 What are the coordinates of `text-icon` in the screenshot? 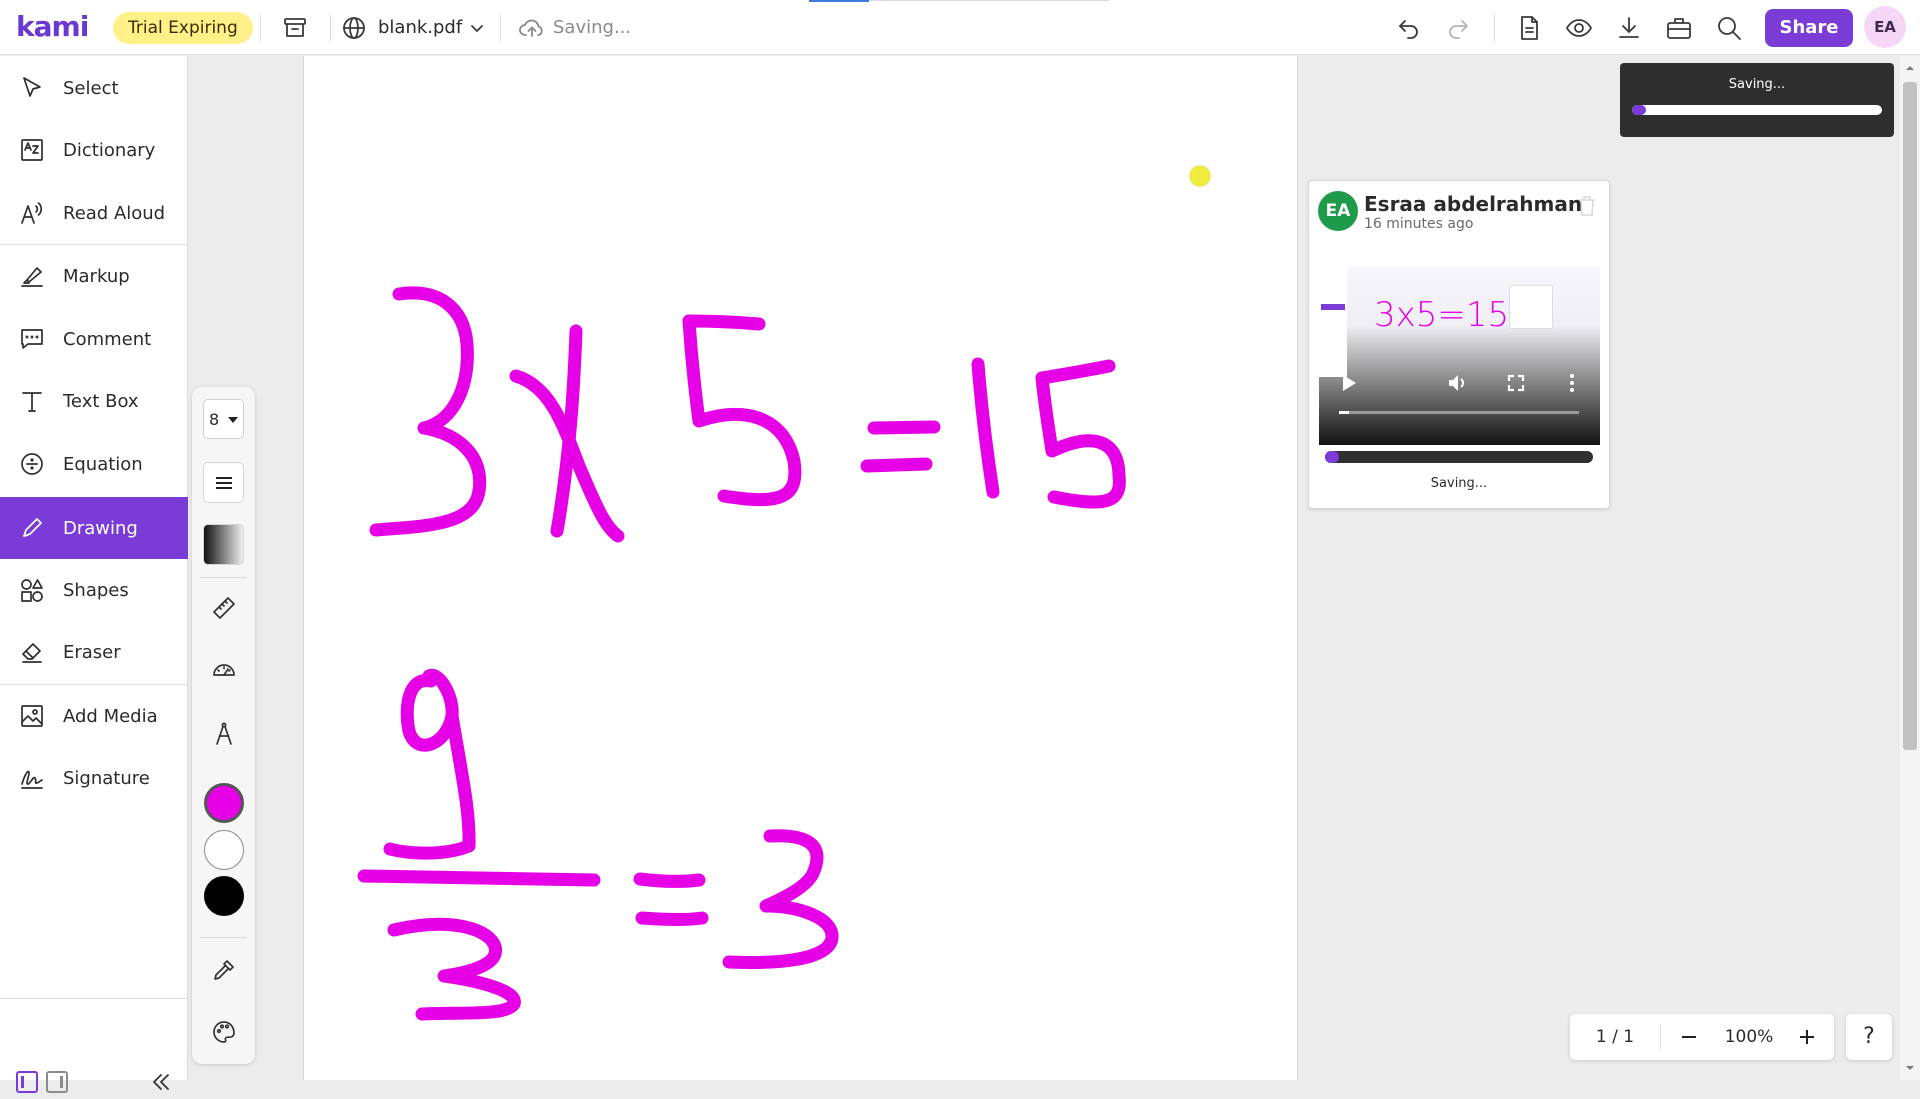 It's located at (32, 401).